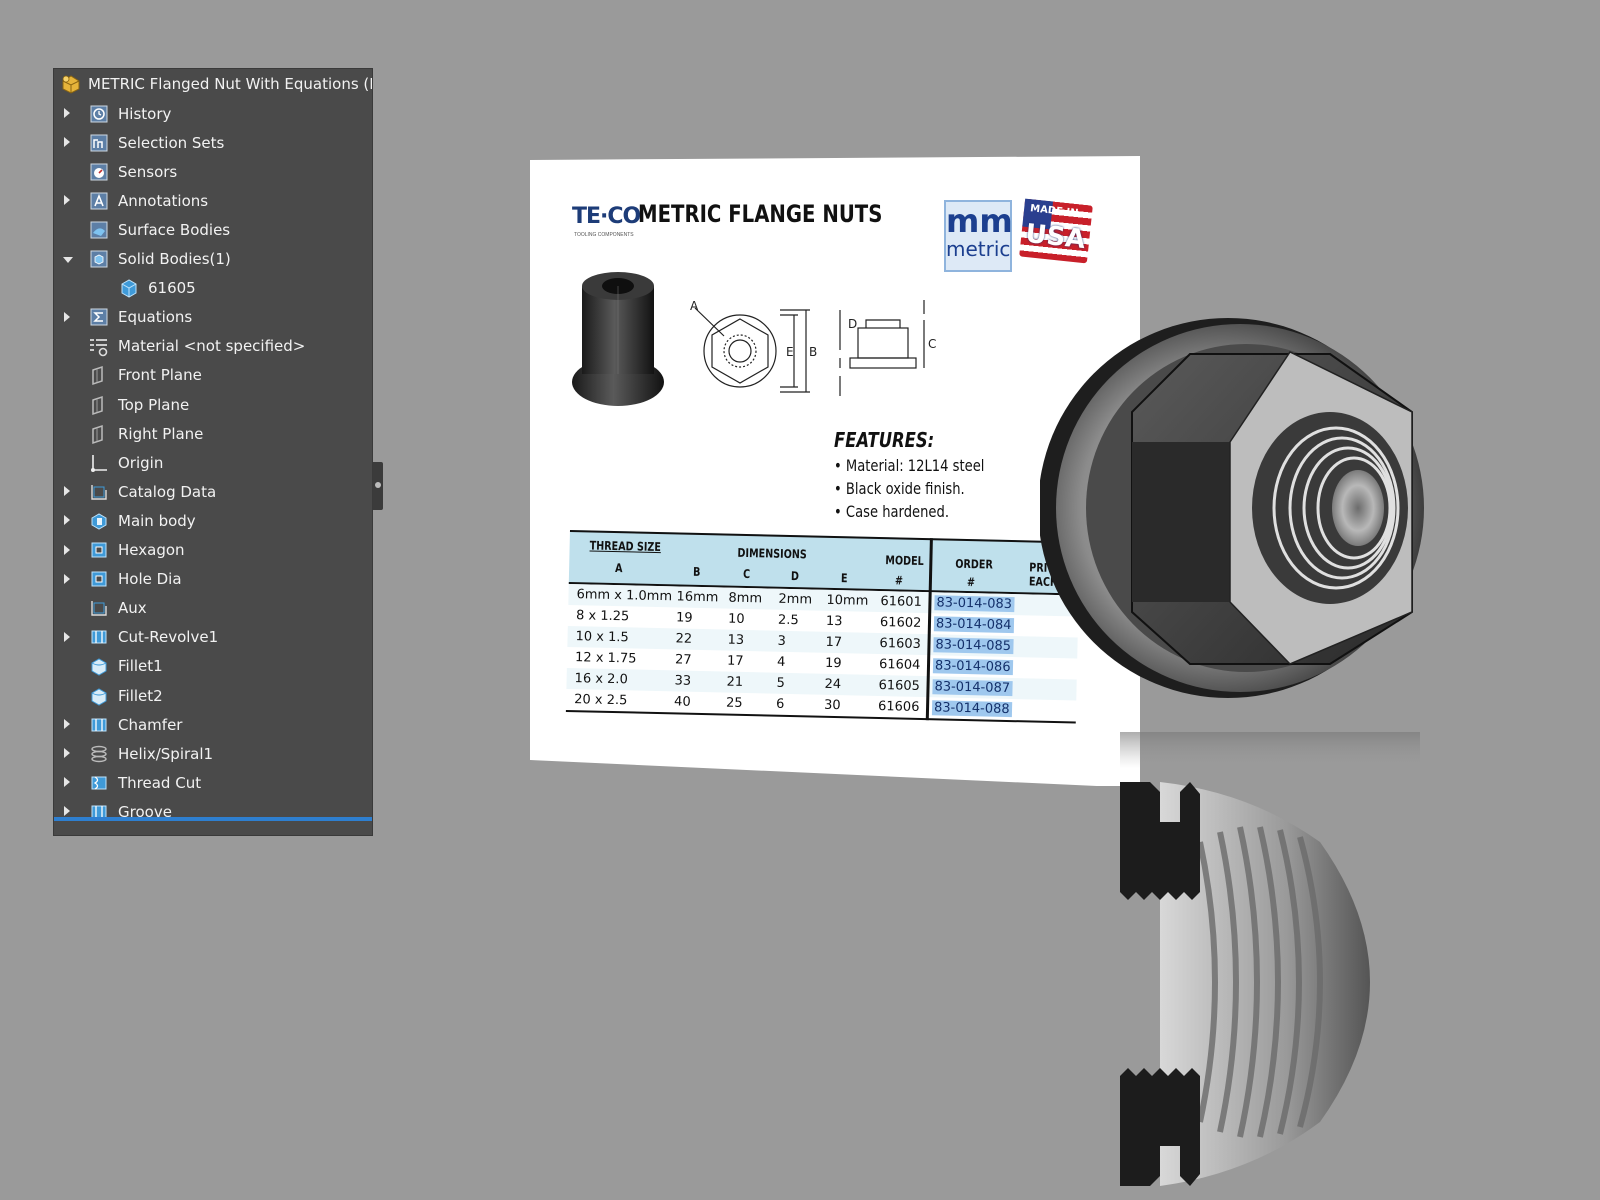  Describe the element at coordinates (833, 684) in the screenshot. I see `cell-e: 24` at that location.